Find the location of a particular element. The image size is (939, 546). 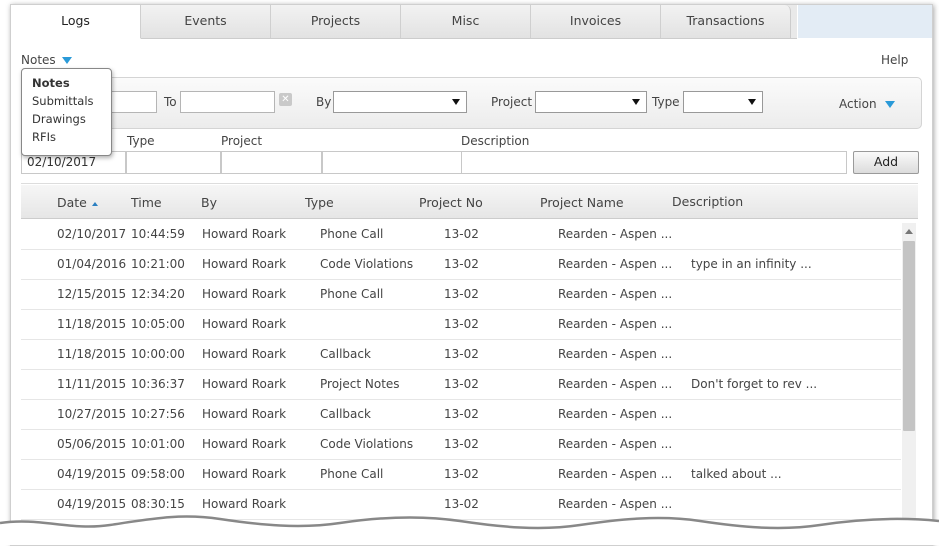

cell-date: 10/27/2015 is located at coordinates (92, 414).